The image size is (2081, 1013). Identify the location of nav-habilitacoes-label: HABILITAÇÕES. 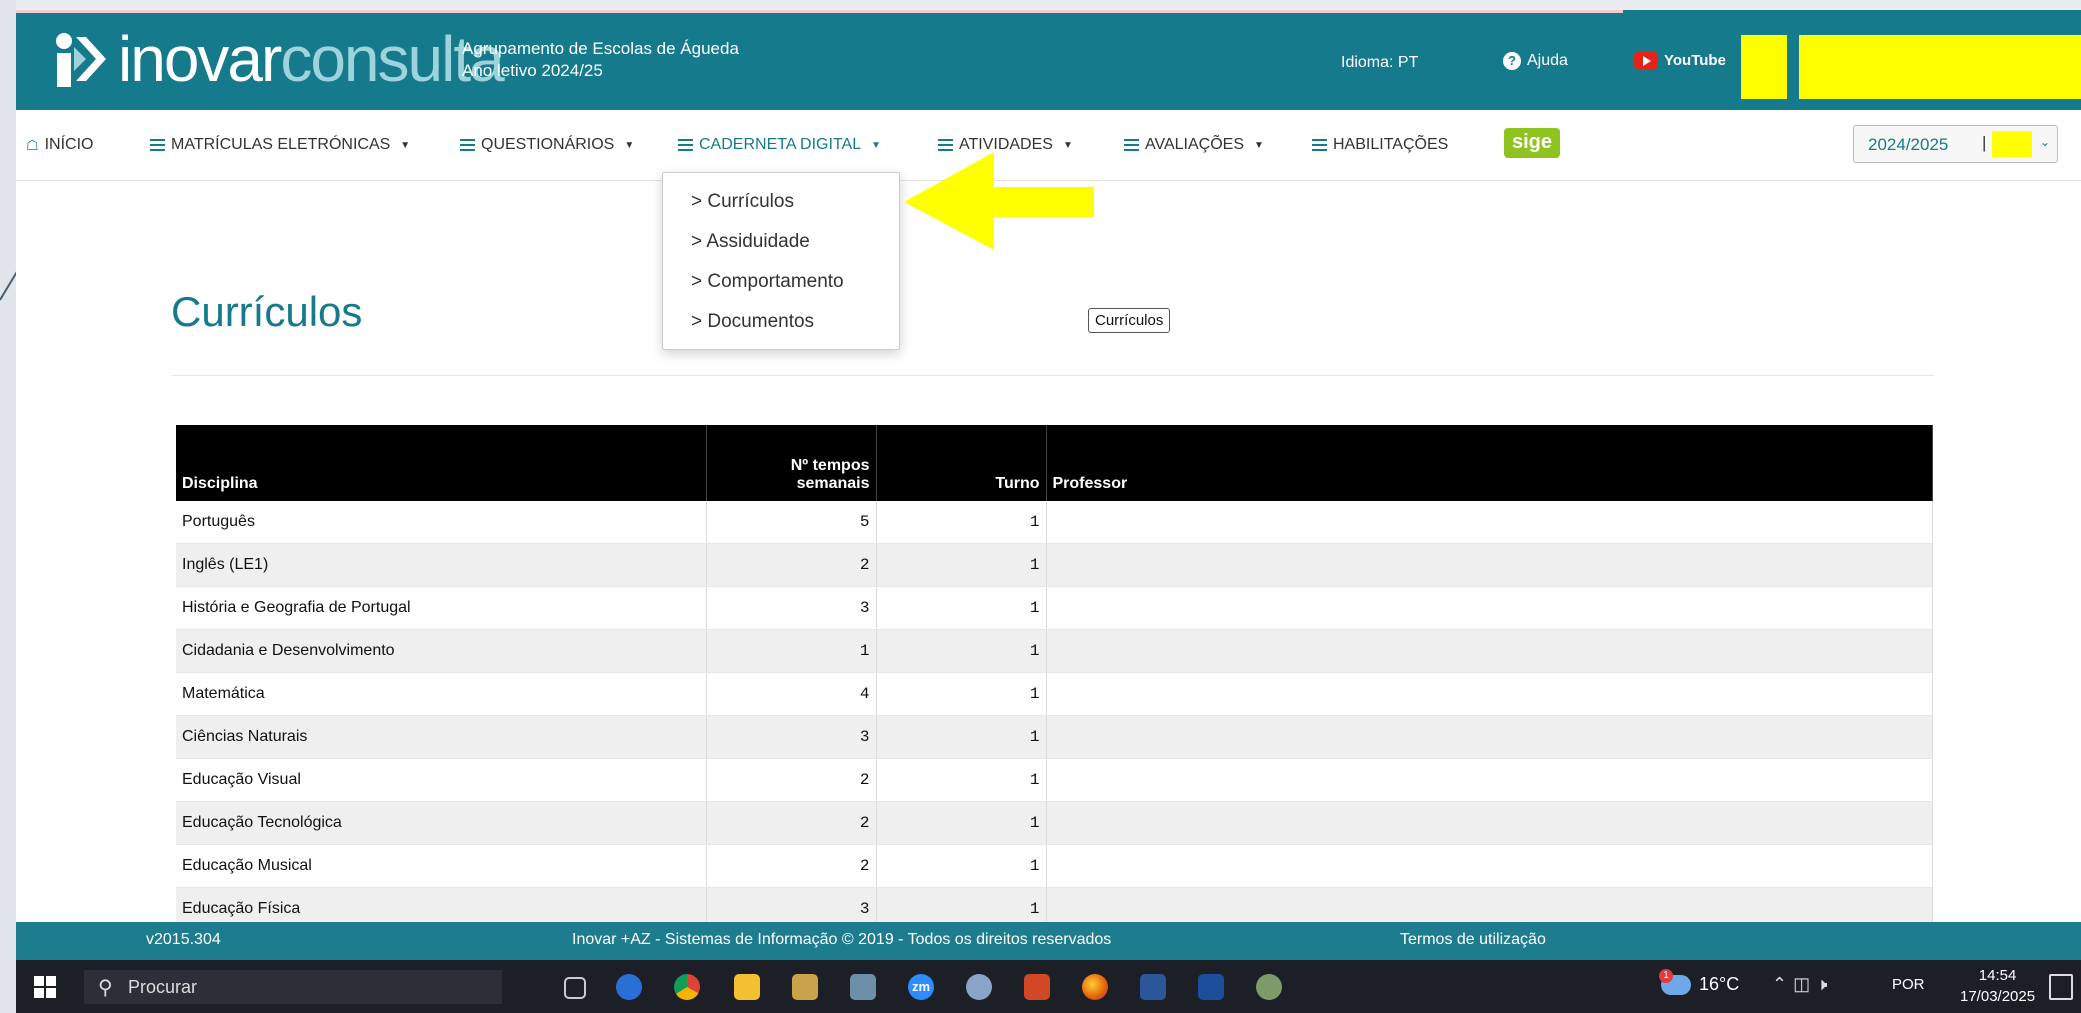
(1391, 144).